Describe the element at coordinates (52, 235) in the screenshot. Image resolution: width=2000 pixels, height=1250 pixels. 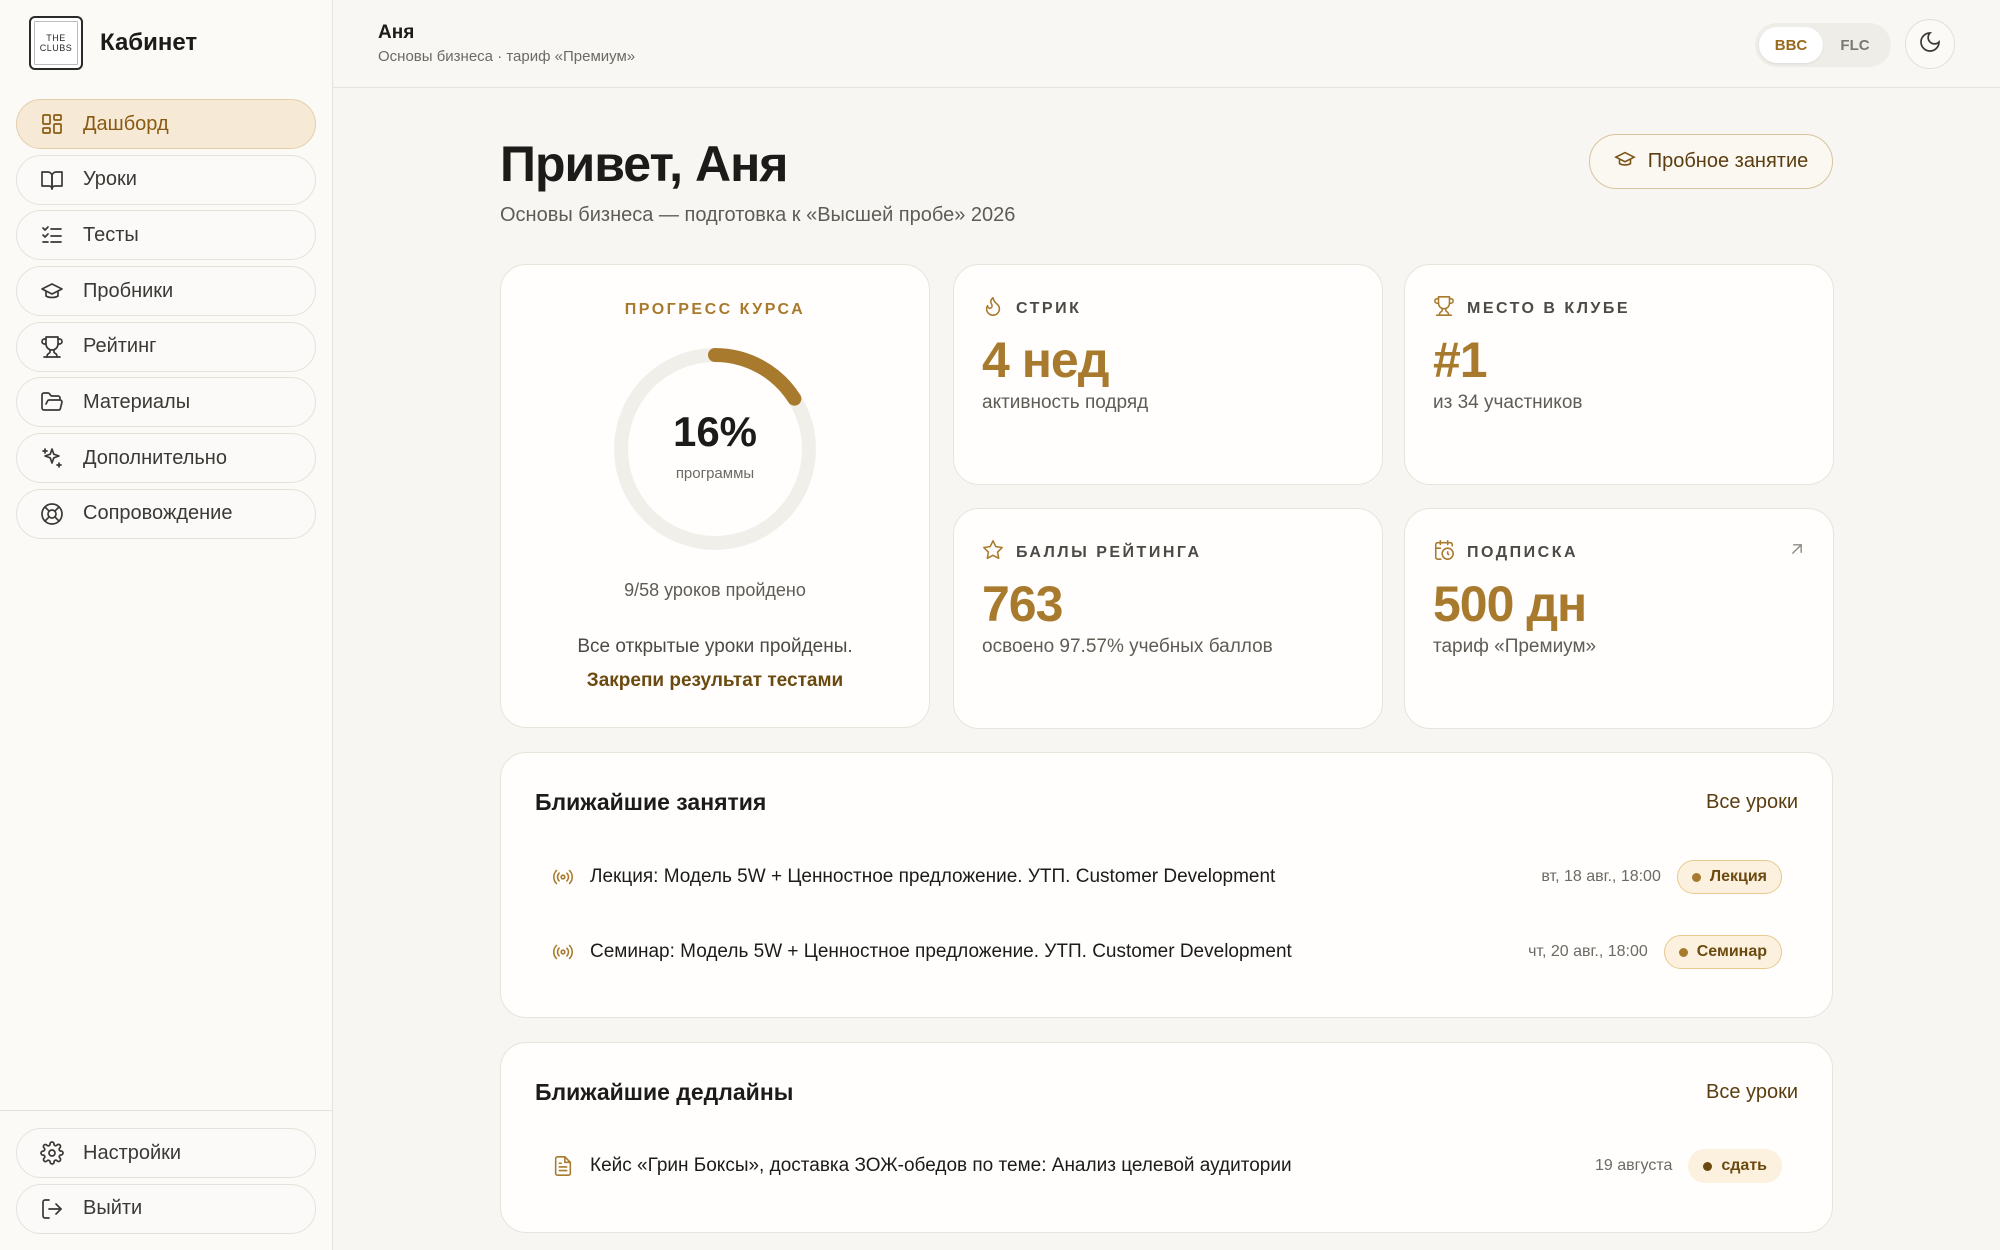
I see `checklist-icon` at that location.